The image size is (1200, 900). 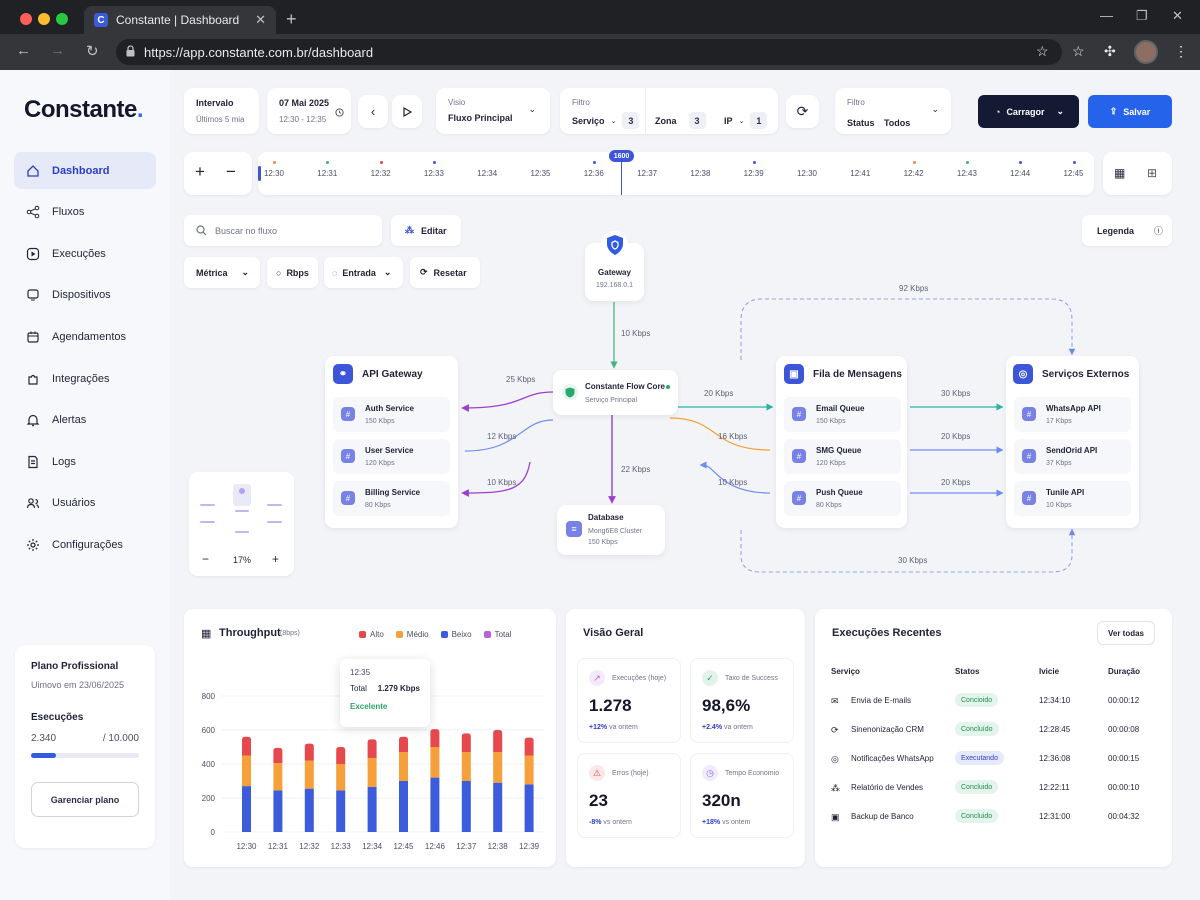 What do you see at coordinates (1078, 51) in the screenshot?
I see `bookmarks-icon: ☆` at bounding box center [1078, 51].